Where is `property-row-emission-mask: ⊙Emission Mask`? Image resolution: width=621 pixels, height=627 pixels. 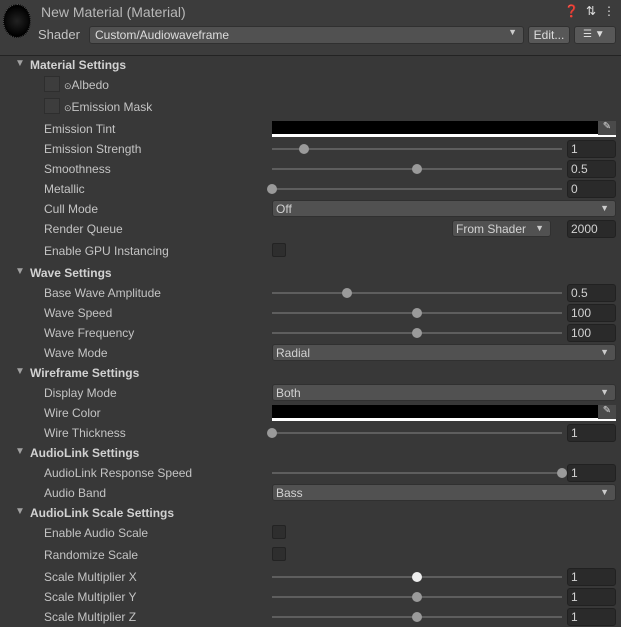 property-row-emission-mask: ⊙Emission Mask is located at coordinates (310, 108).